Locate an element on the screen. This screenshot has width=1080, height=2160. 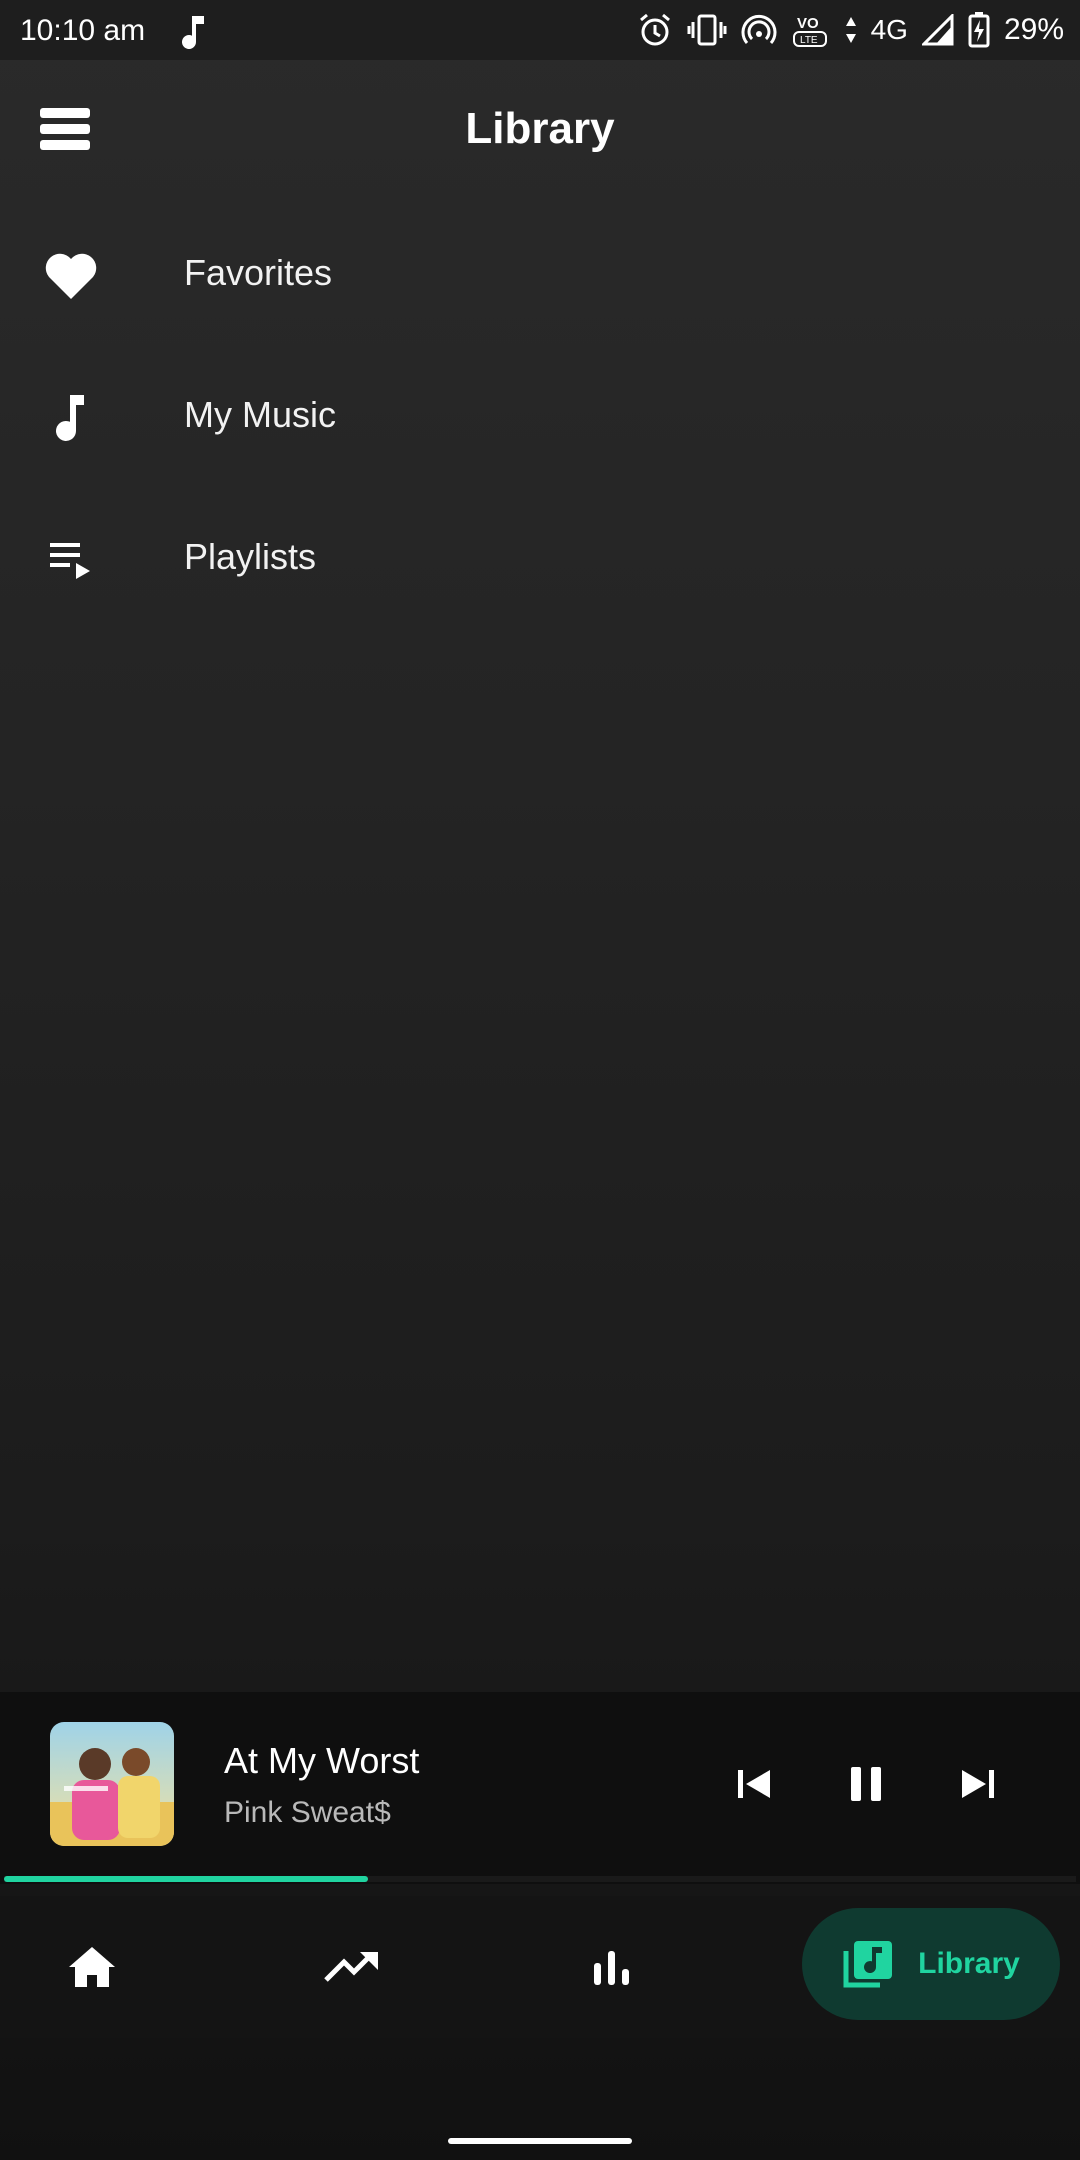
signal-icon is located at coordinates (937, 30).